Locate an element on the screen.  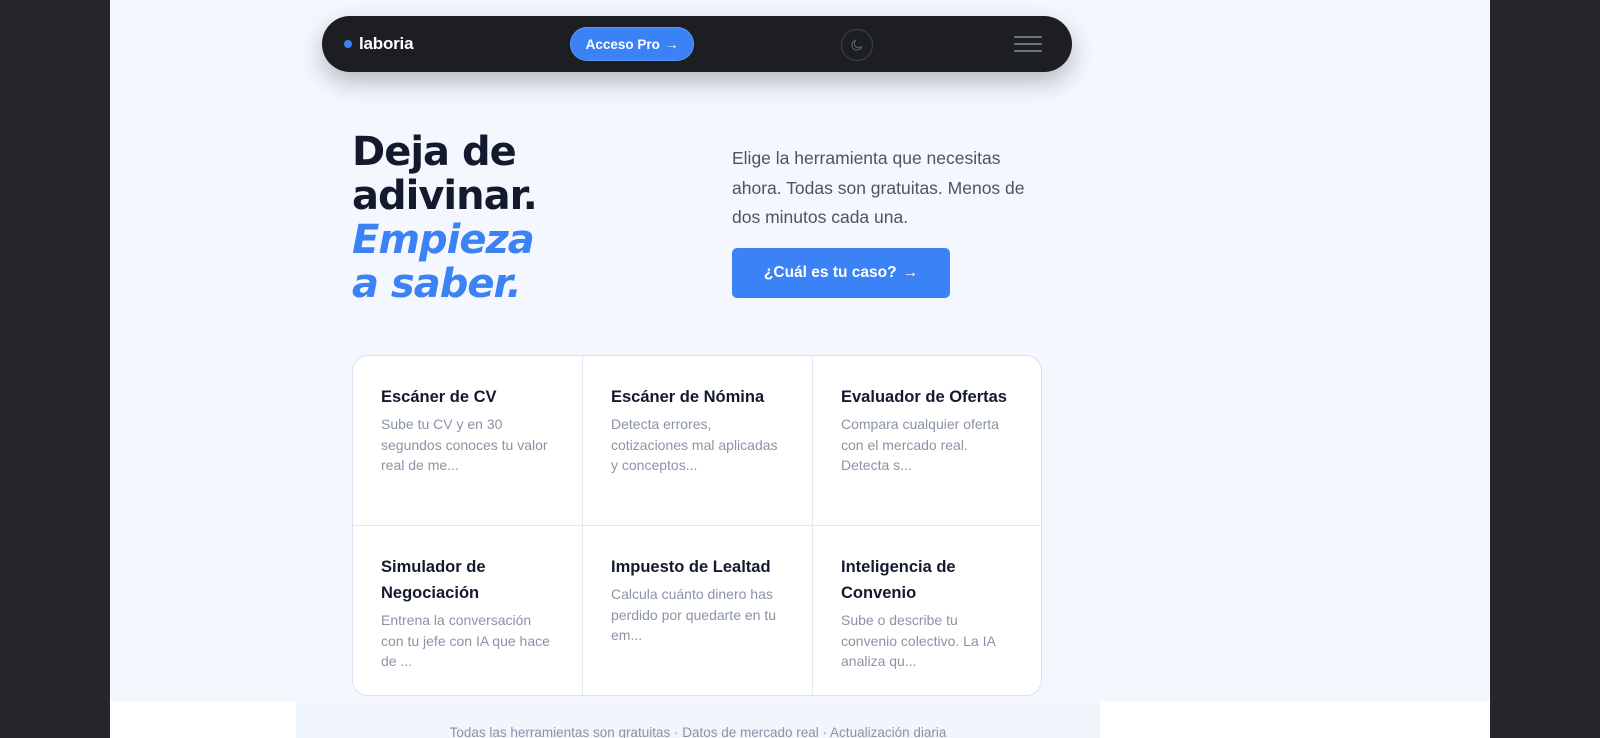
tool-title: Simulador de Negociación is located at coordinates (433, 580).